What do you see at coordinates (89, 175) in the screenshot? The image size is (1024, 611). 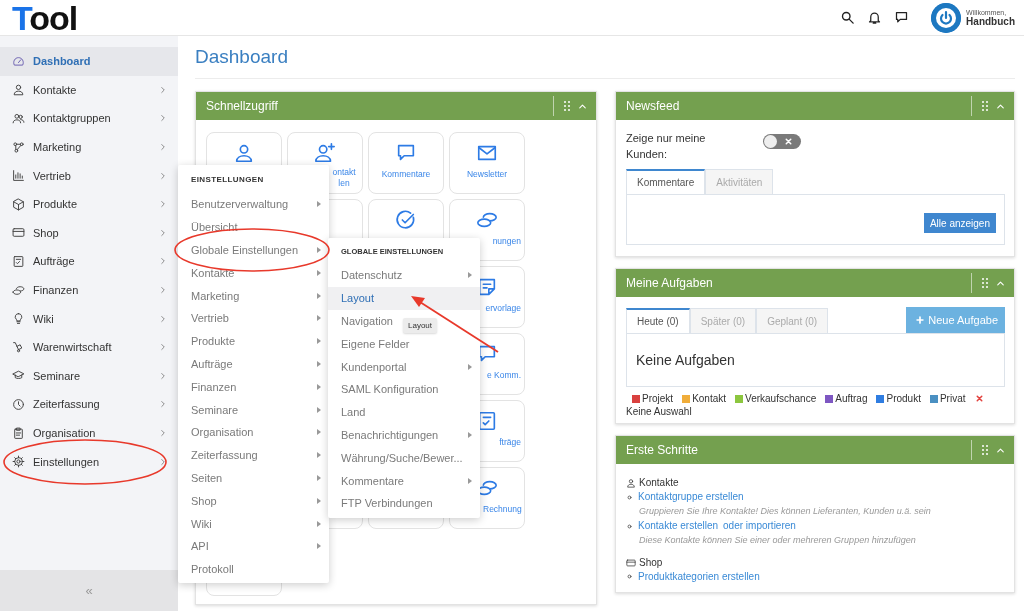 I see `sidebar-item: Vertrieb` at bounding box center [89, 175].